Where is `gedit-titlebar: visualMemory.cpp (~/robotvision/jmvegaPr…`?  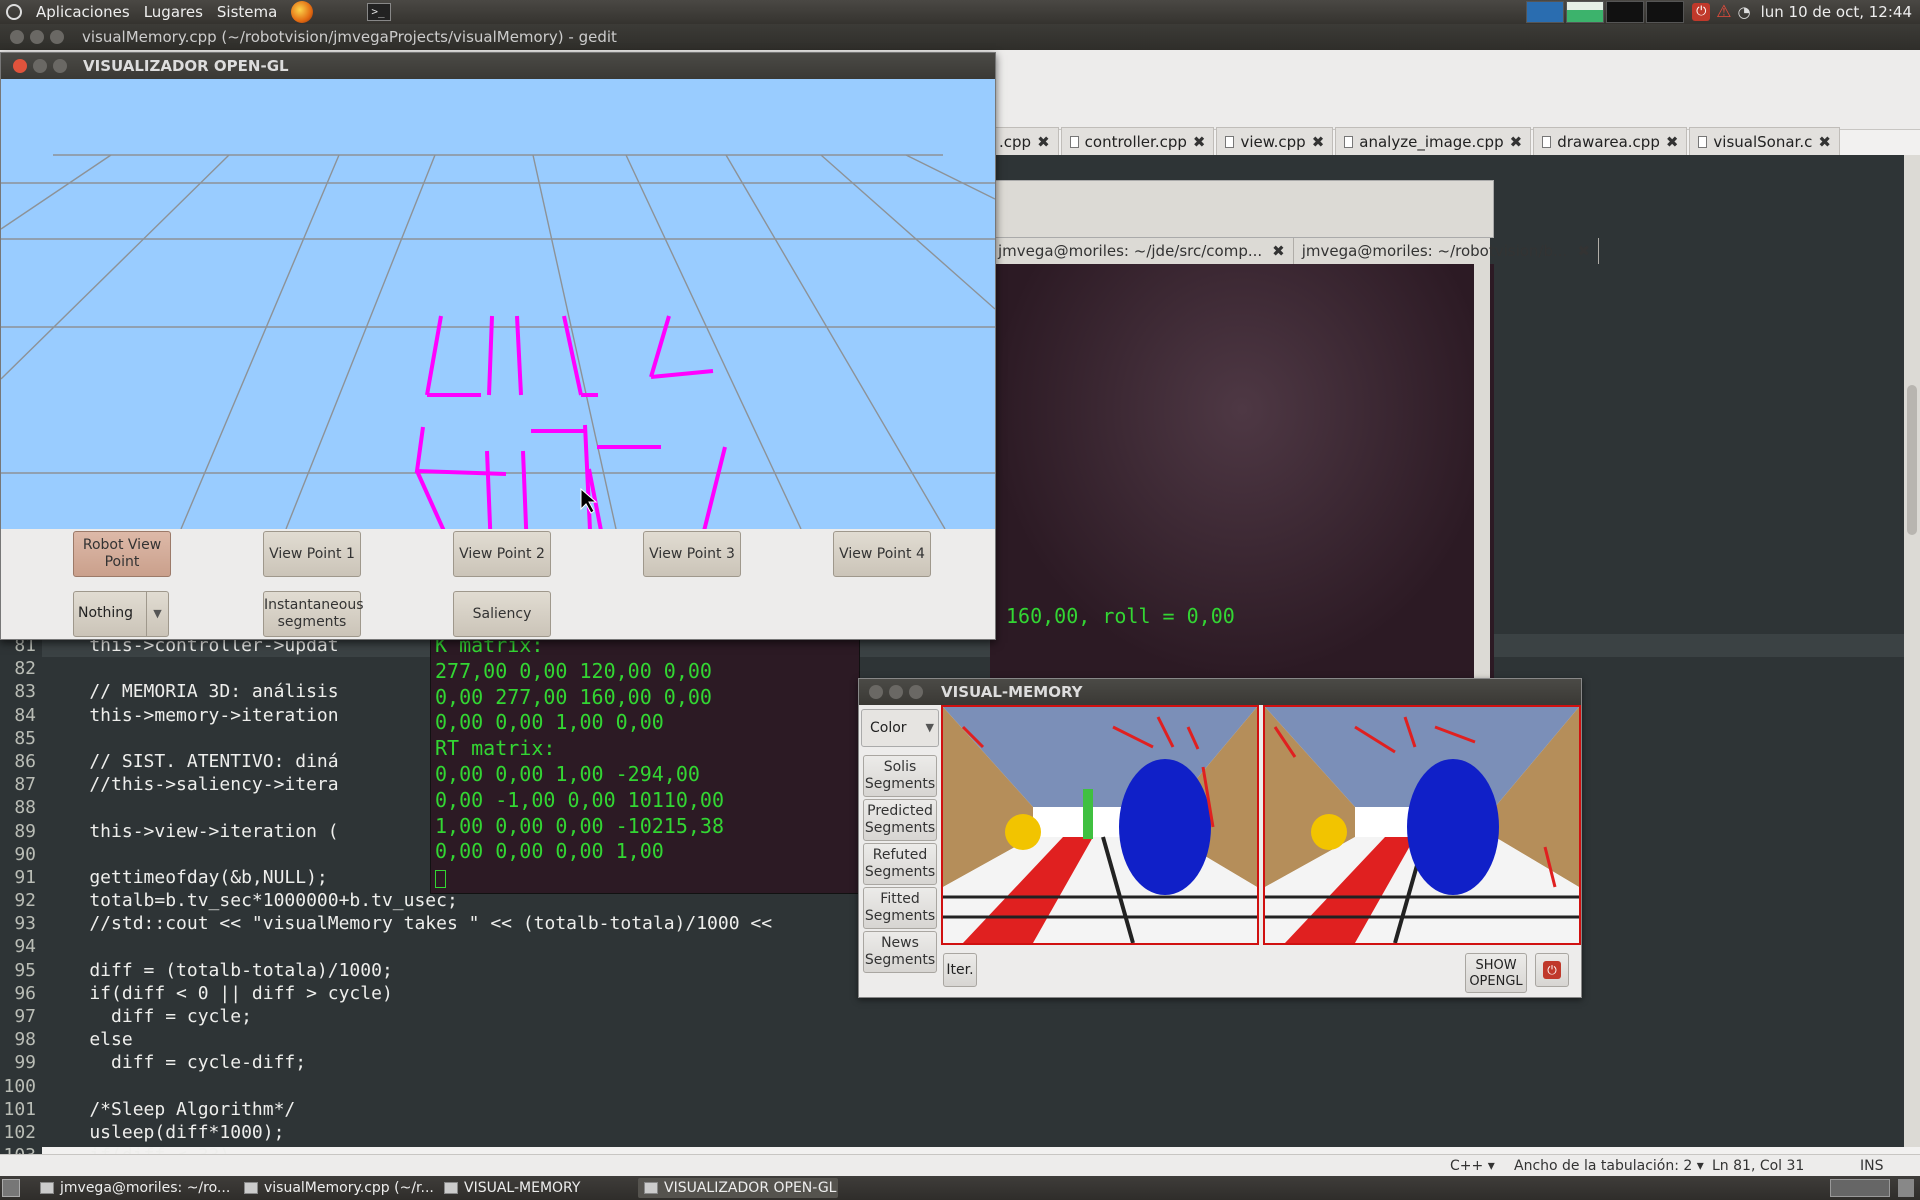 gedit-titlebar: visualMemory.cpp (~/robotvision/jmvegaPr… is located at coordinates (960, 37).